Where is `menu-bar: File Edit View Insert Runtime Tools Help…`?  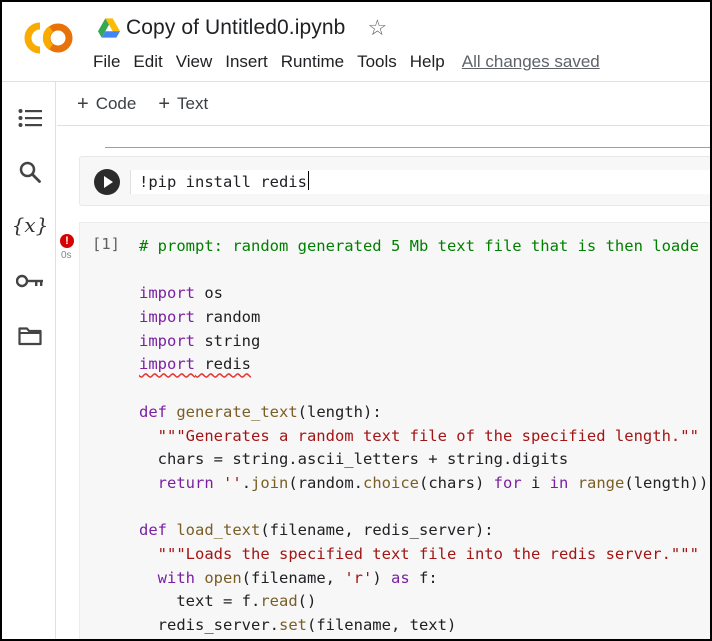 menu-bar: File Edit View Insert Runtime Tools Help… is located at coordinates (346, 62).